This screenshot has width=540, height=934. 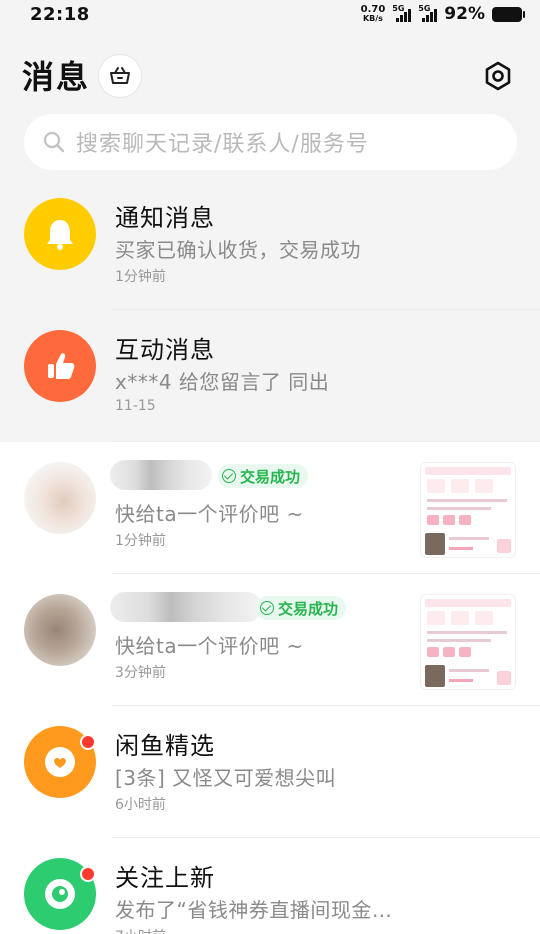 I want to click on eye-icon, so click(x=60, y=894).